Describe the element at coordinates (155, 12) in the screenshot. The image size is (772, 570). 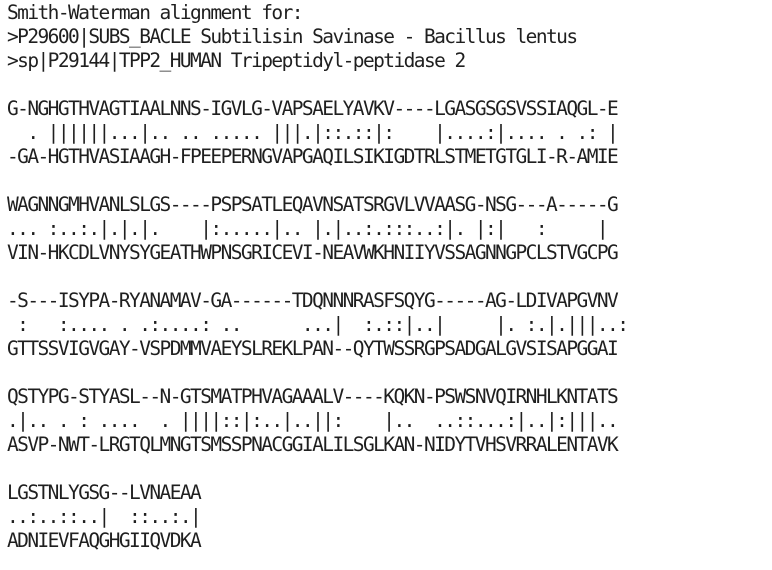
I see `alignment-title: Smith-Waterman alignment for:` at that location.